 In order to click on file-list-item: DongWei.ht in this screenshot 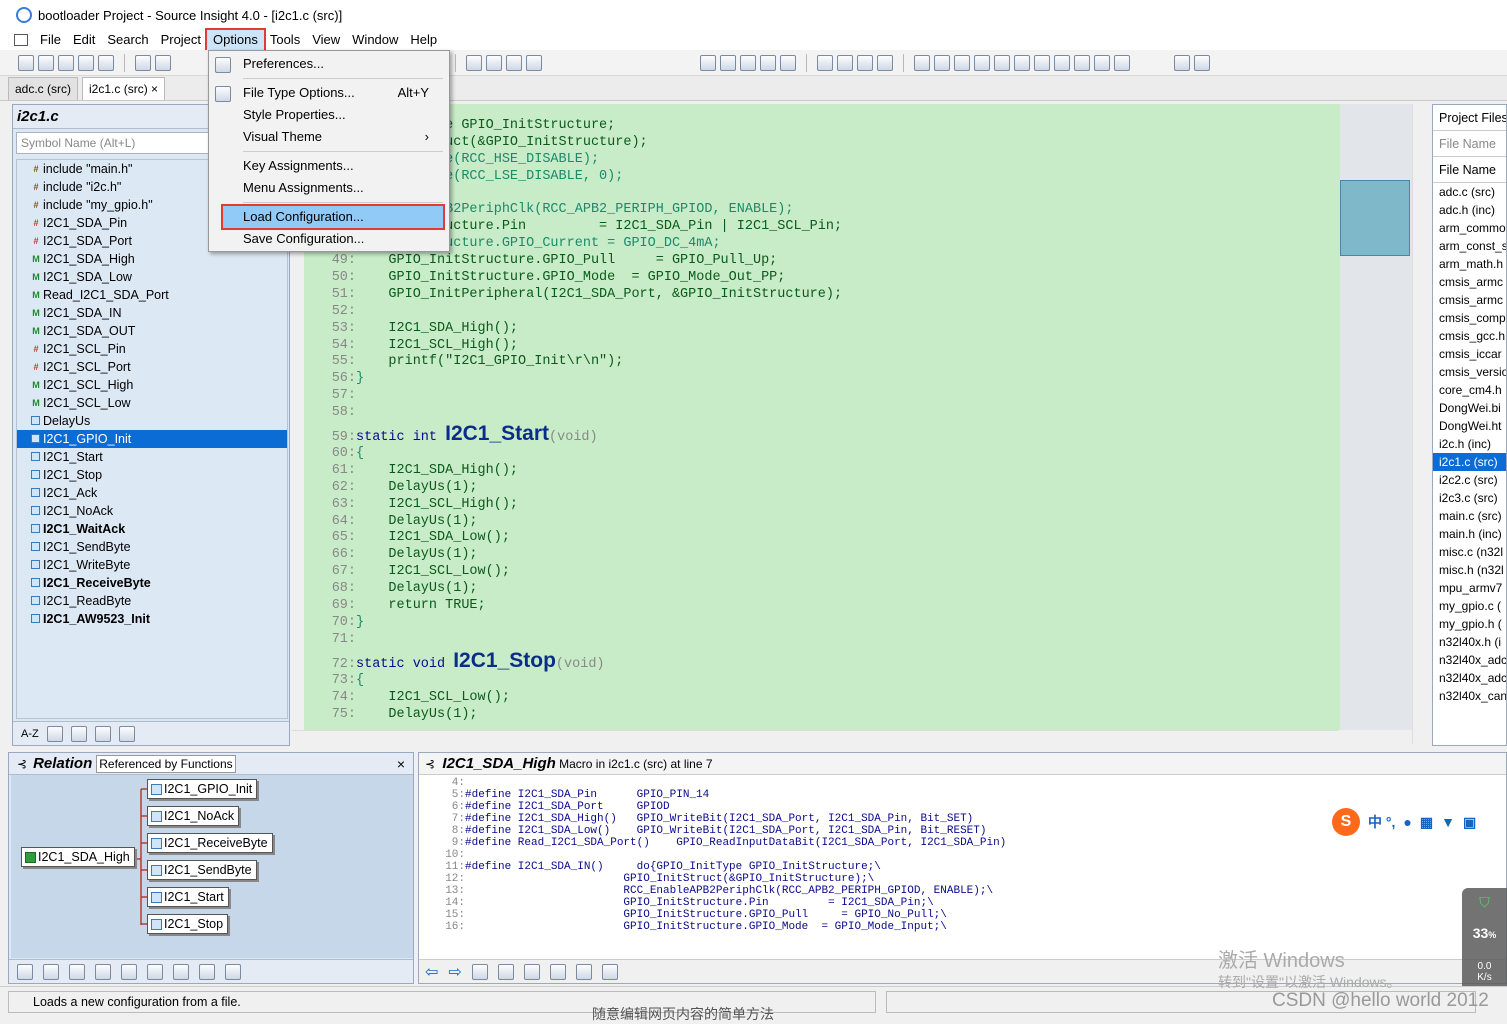, I will do `click(1469, 426)`.